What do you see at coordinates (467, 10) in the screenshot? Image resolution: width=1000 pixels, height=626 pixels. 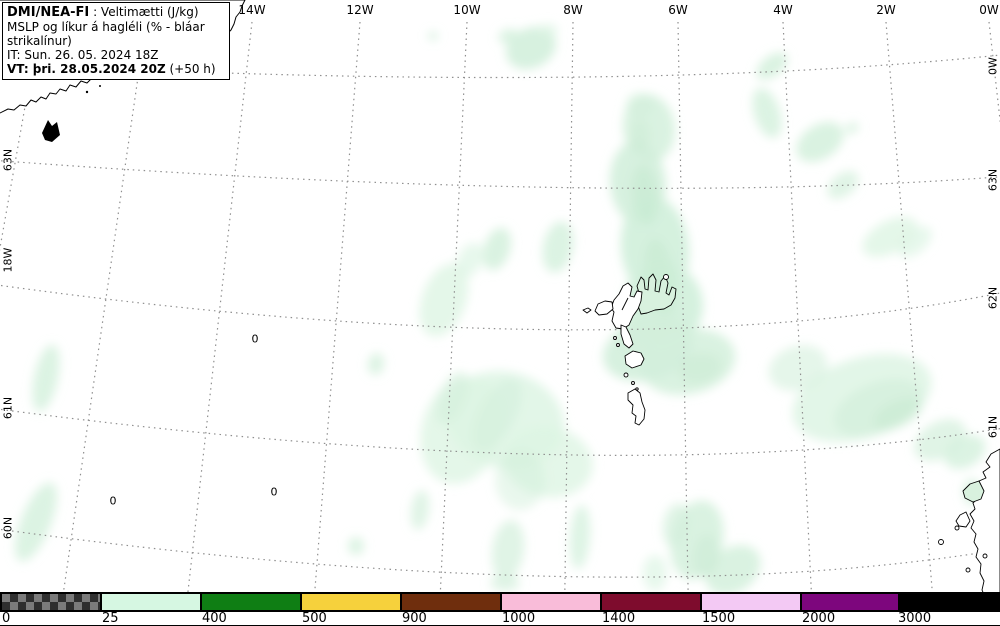 I see `longitude-label: 10W` at bounding box center [467, 10].